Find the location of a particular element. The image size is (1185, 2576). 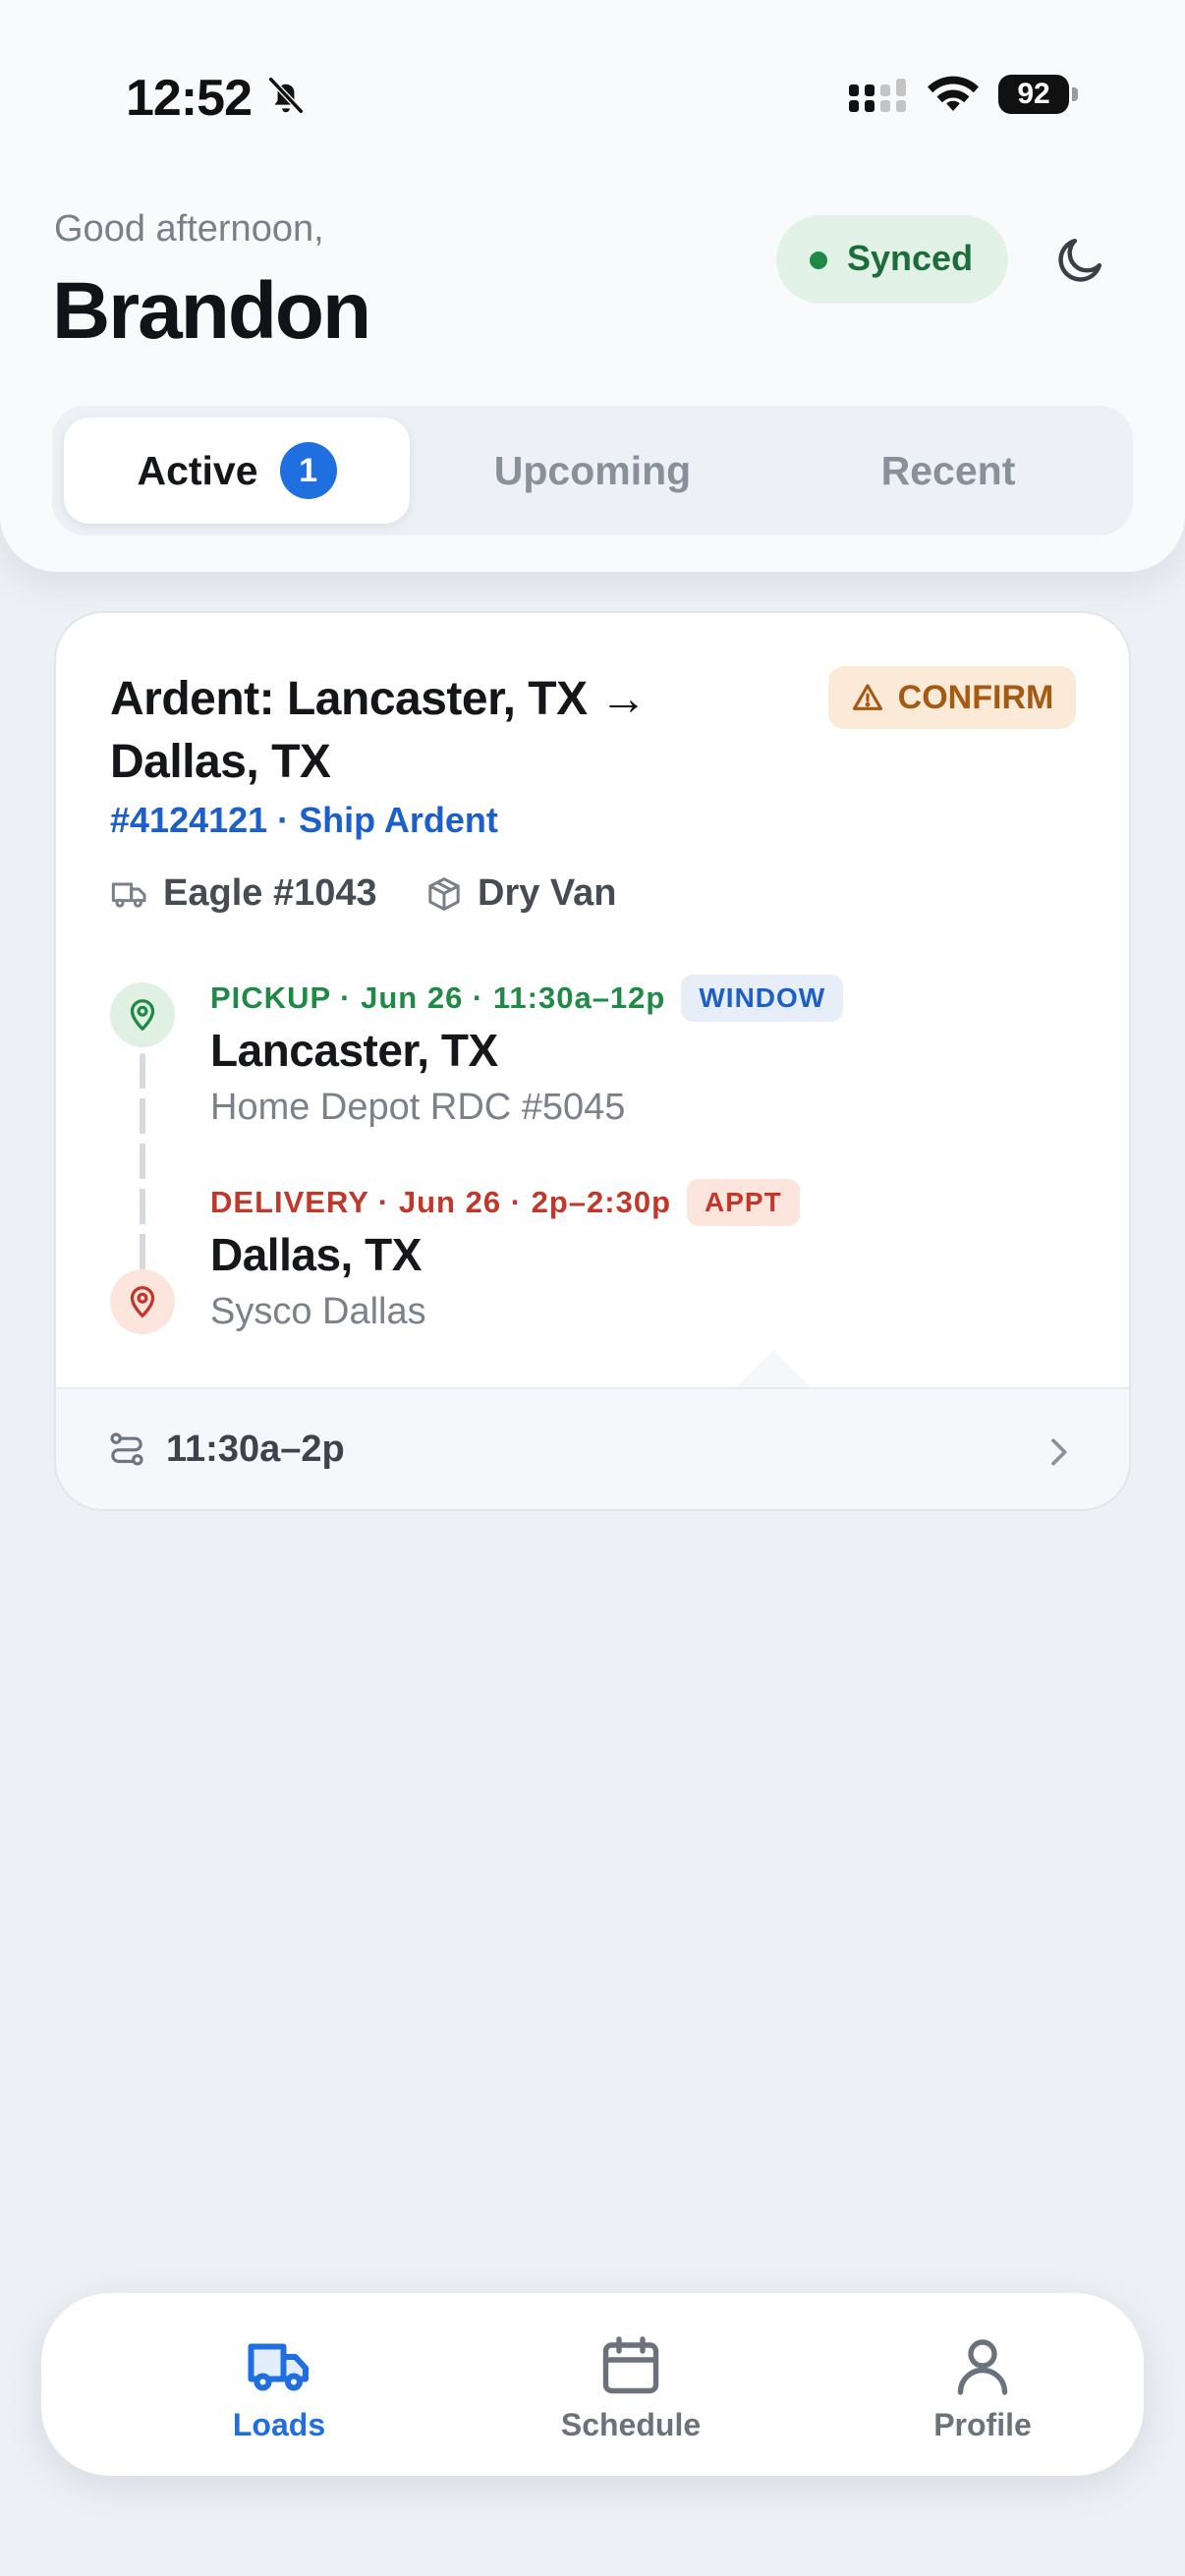

tab-active: Active 1 is located at coordinates (237, 471).